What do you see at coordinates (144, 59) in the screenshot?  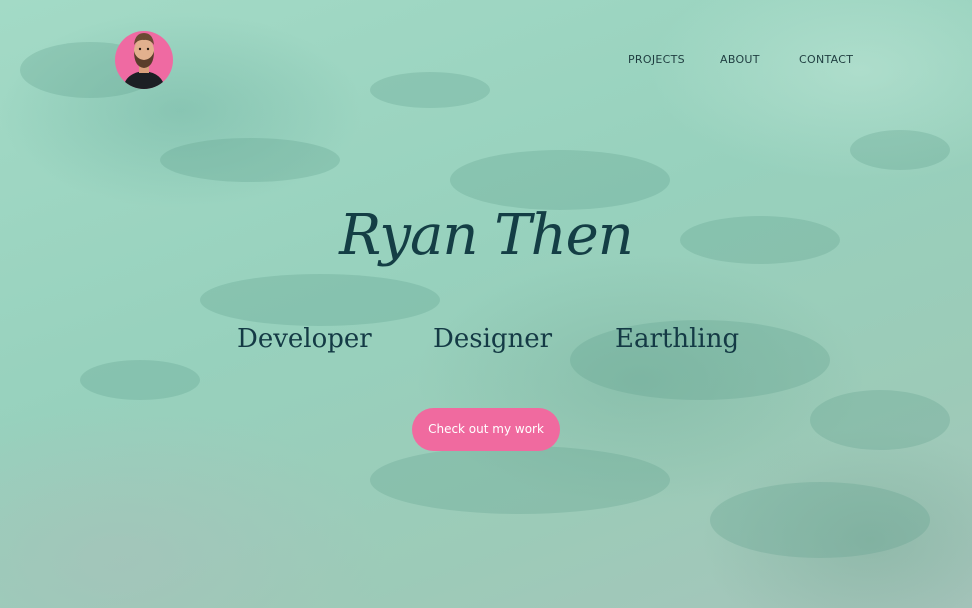 I see `avatar` at bounding box center [144, 59].